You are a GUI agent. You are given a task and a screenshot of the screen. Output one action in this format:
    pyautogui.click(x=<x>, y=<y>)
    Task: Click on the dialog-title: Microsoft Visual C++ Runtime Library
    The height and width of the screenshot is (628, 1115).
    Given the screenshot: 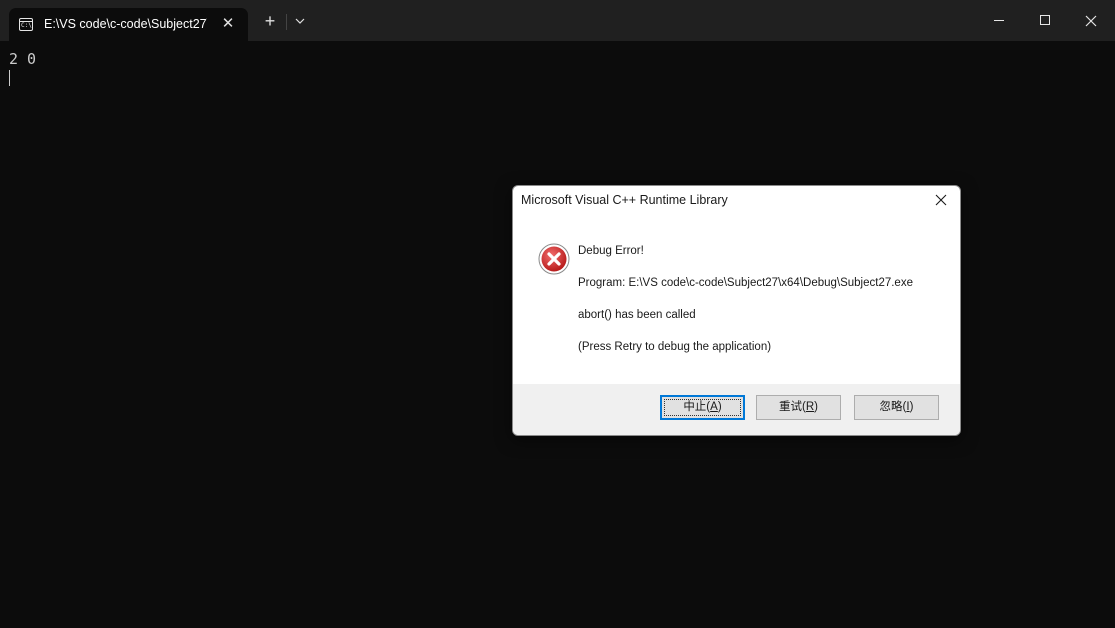 What is the action you would take?
    pyautogui.click(x=624, y=200)
    